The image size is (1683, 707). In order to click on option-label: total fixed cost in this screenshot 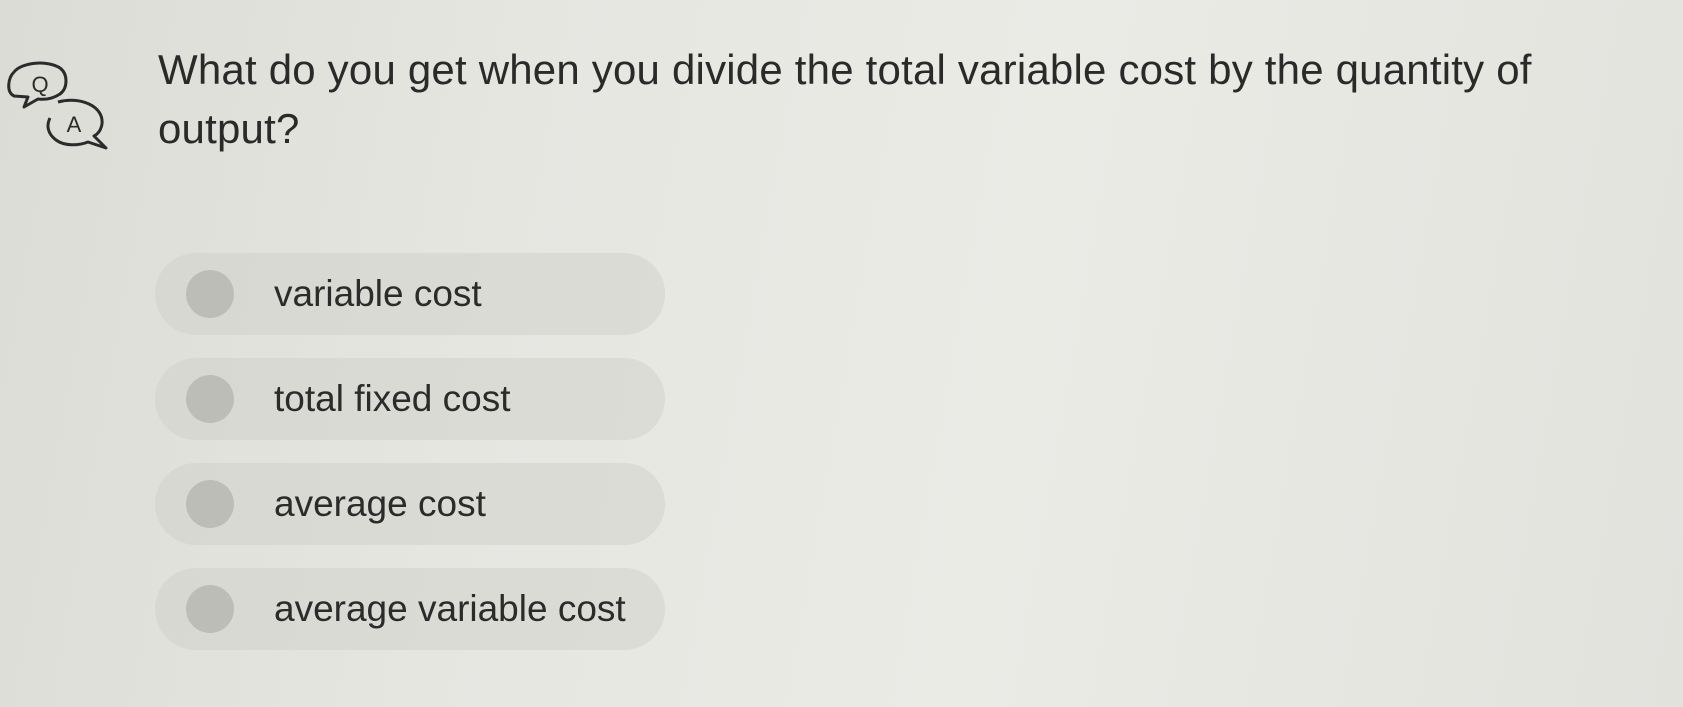, I will do `click(392, 398)`.